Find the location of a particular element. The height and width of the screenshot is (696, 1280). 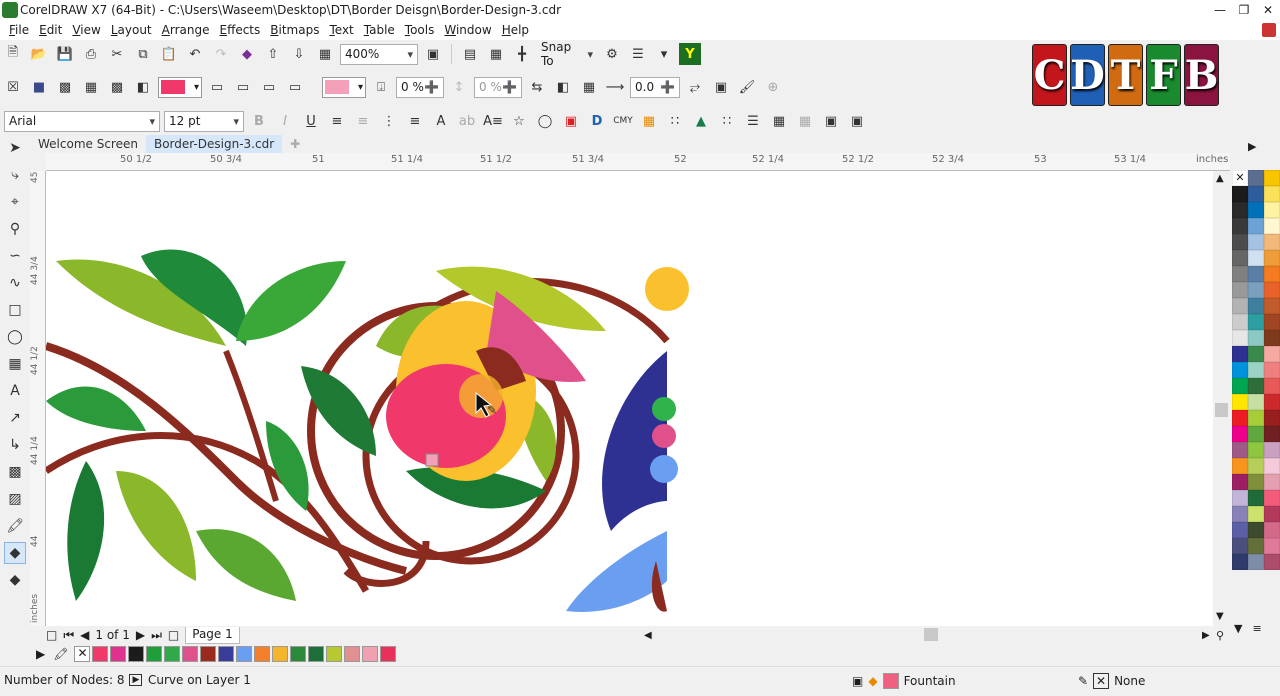

scroll-up-icon: ▲ is located at coordinates (1220, 178).